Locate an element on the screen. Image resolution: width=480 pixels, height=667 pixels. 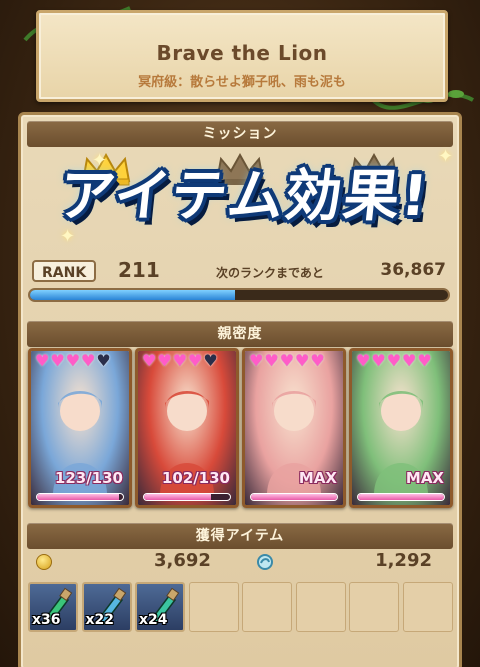
item-count: x36 is located at coordinates (46, 620).